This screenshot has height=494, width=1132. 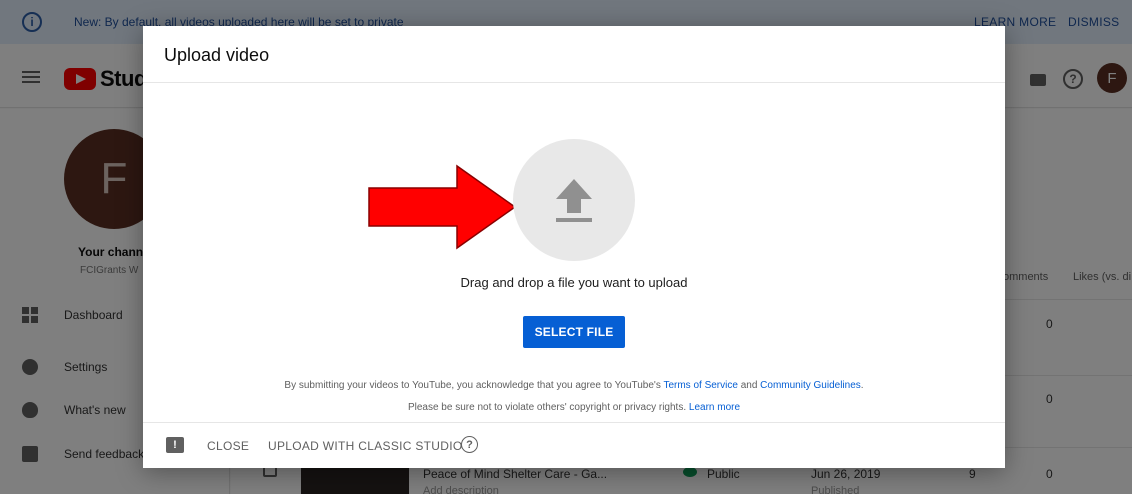 What do you see at coordinates (442, 207) in the screenshot?
I see `red-arrow-icon` at bounding box center [442, 207].